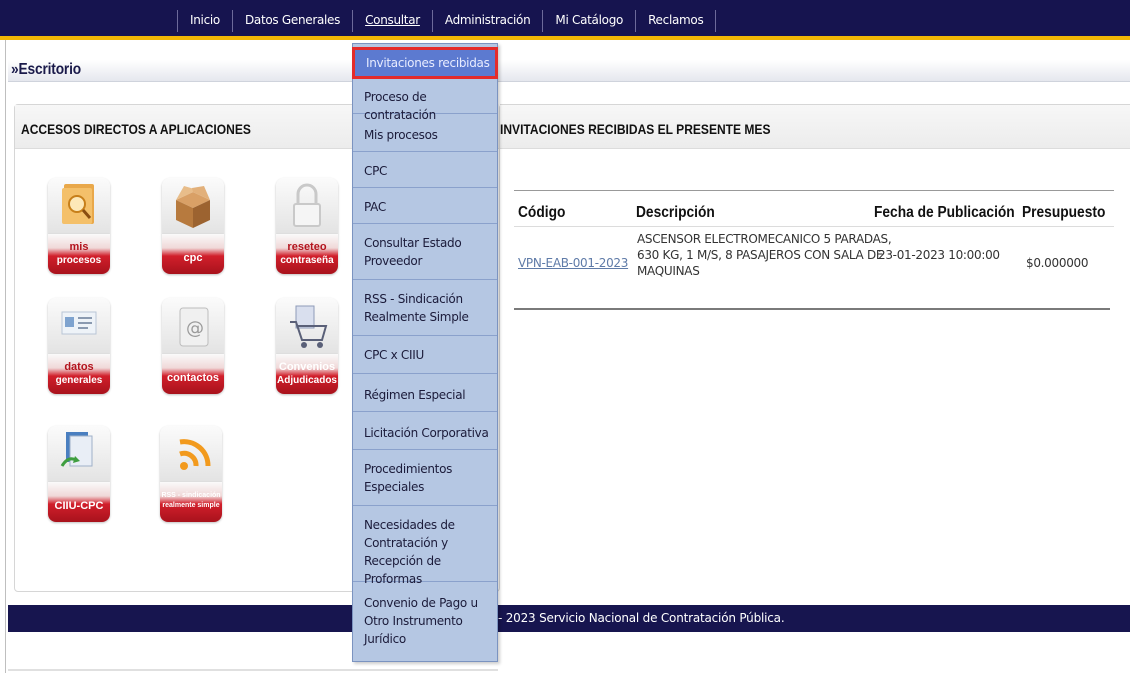  I want to click on nav-item-mi-catalogo: Mi Catálogo, so click(590, 21).